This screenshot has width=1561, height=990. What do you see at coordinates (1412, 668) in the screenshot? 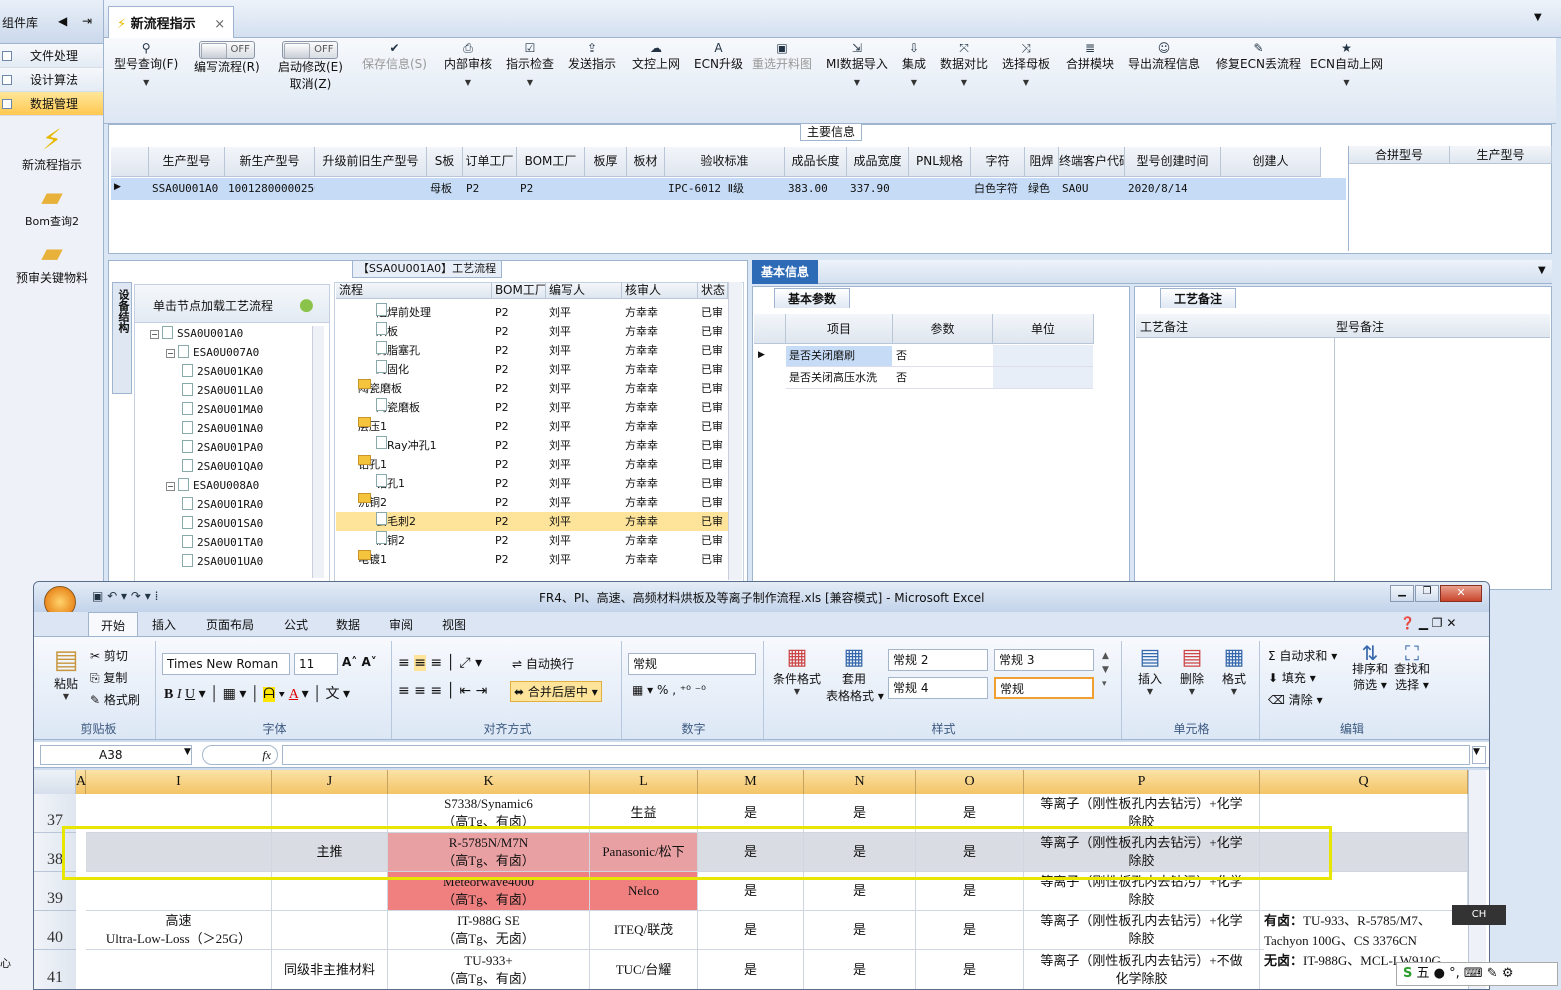
I see `find-select-button: ⛶ 查找和 选择 ▾` at bounding box center [1412, 668].